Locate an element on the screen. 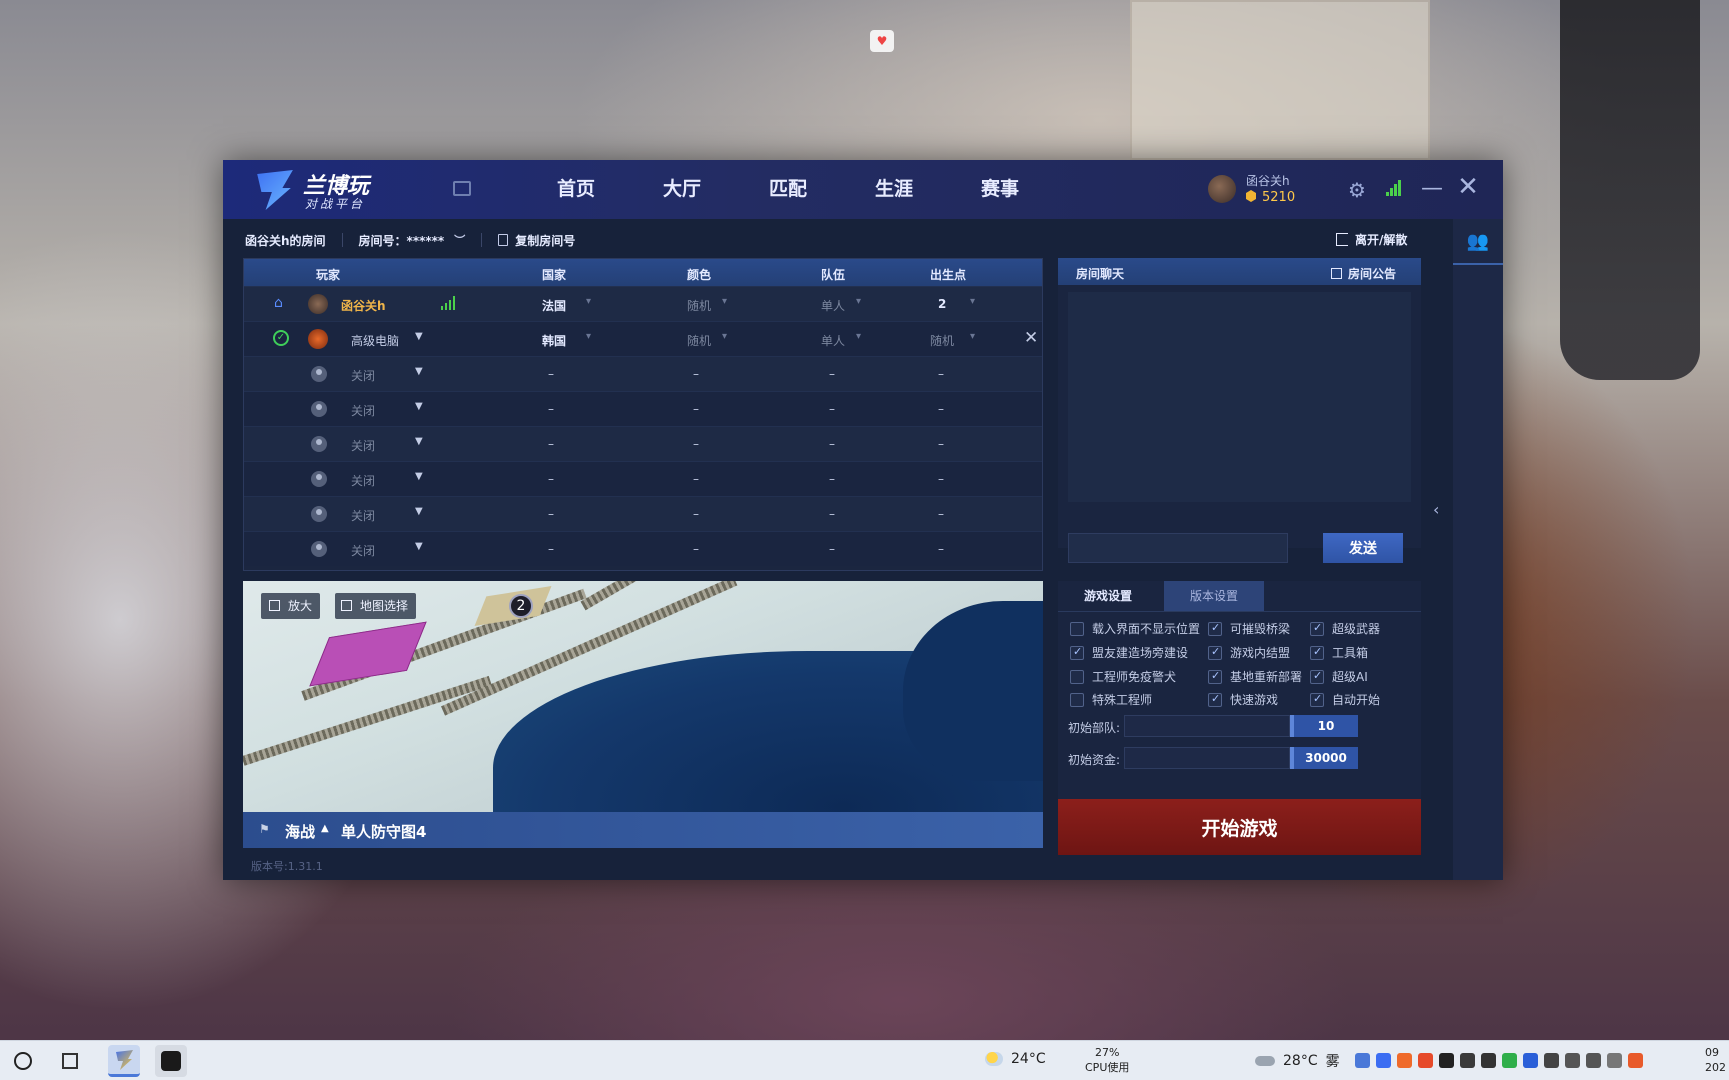  option-superweapons: 超级武器 is located at coordinates (1345, 628).